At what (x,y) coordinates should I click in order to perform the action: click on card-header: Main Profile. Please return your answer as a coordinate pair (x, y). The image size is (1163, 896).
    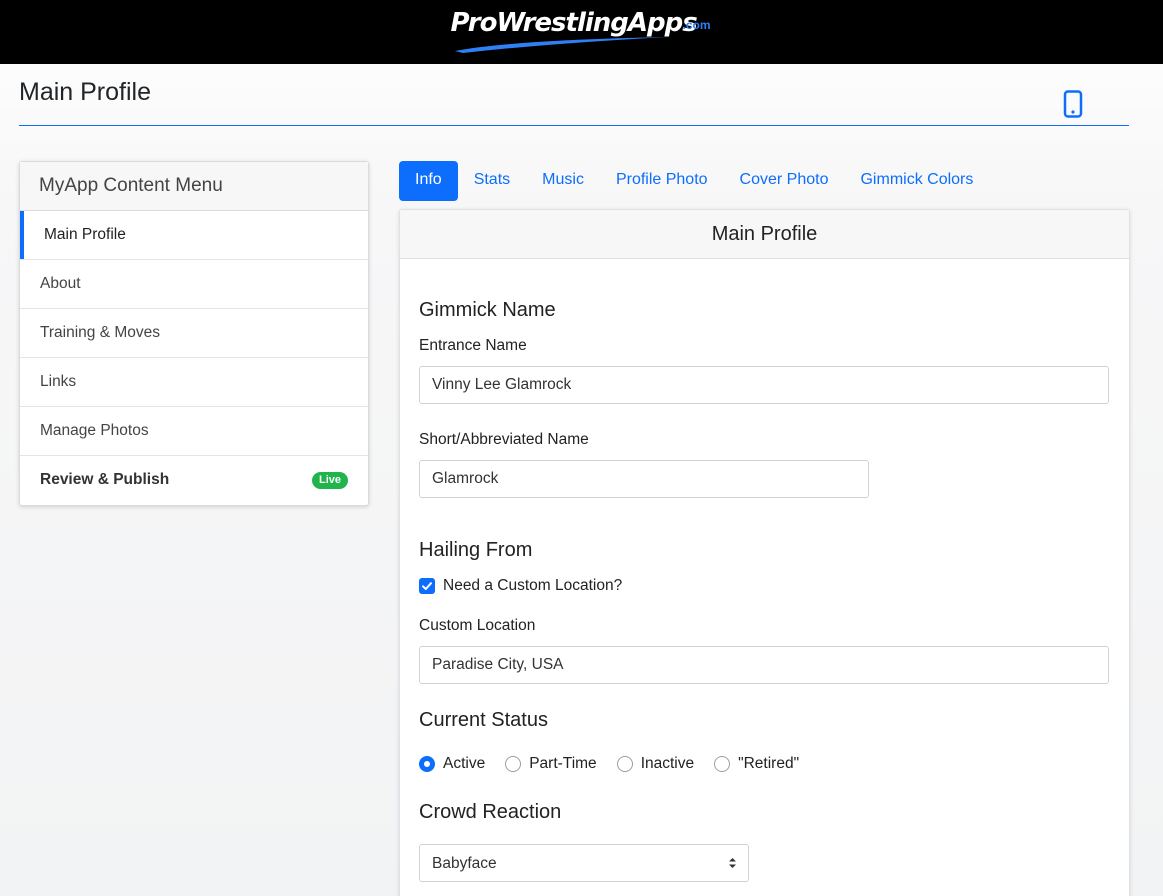
    Looking at the image, I should click on (764, 234).